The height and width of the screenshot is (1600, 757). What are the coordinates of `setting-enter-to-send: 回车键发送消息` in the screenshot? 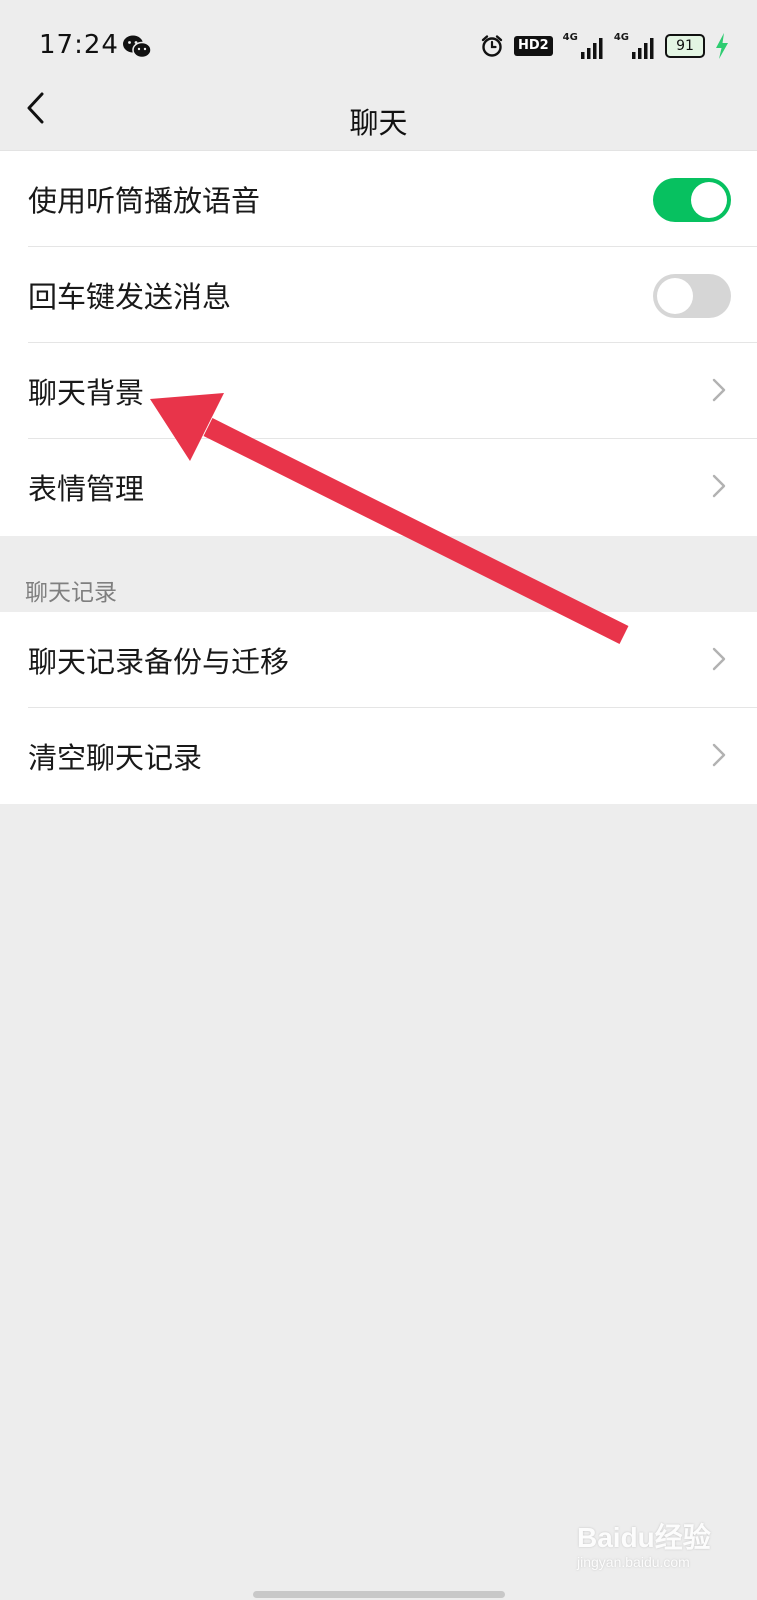 It's located at (378, 295).